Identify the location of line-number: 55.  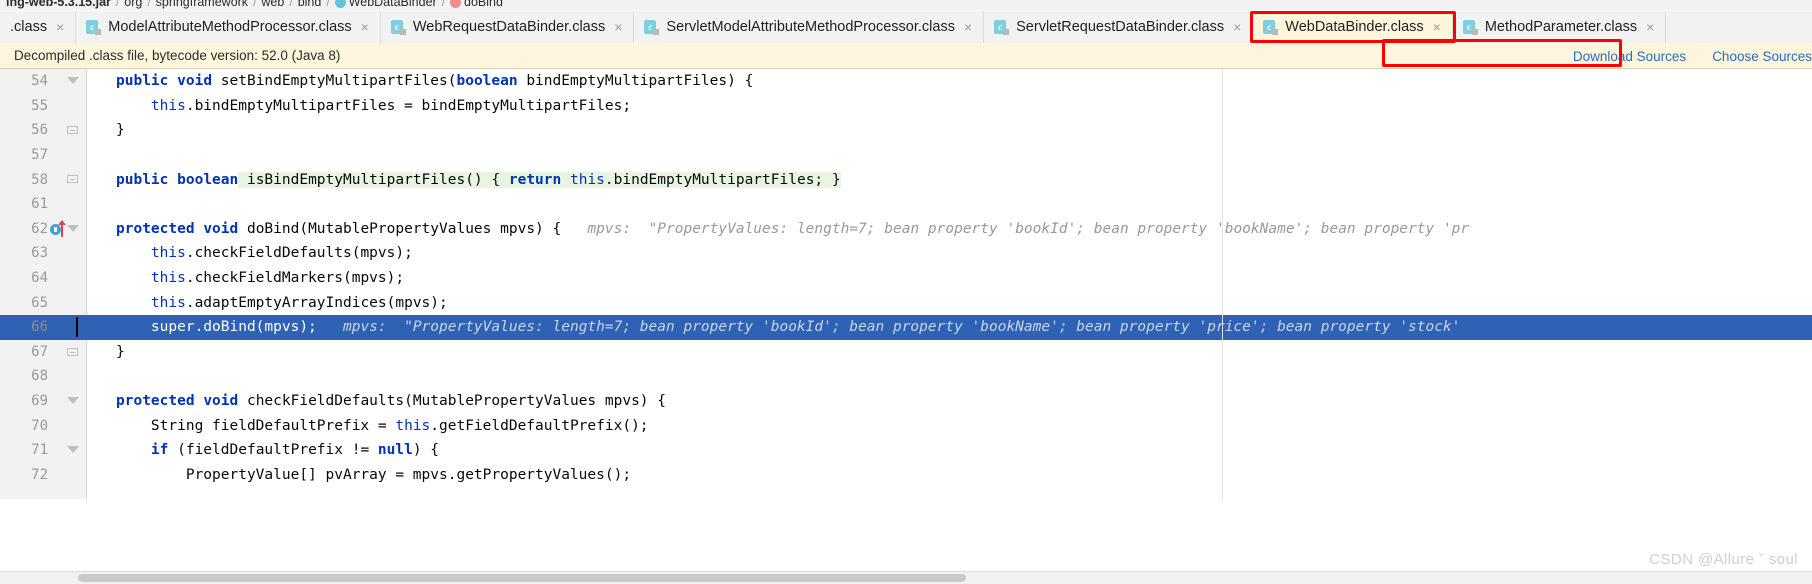
(39, 105).